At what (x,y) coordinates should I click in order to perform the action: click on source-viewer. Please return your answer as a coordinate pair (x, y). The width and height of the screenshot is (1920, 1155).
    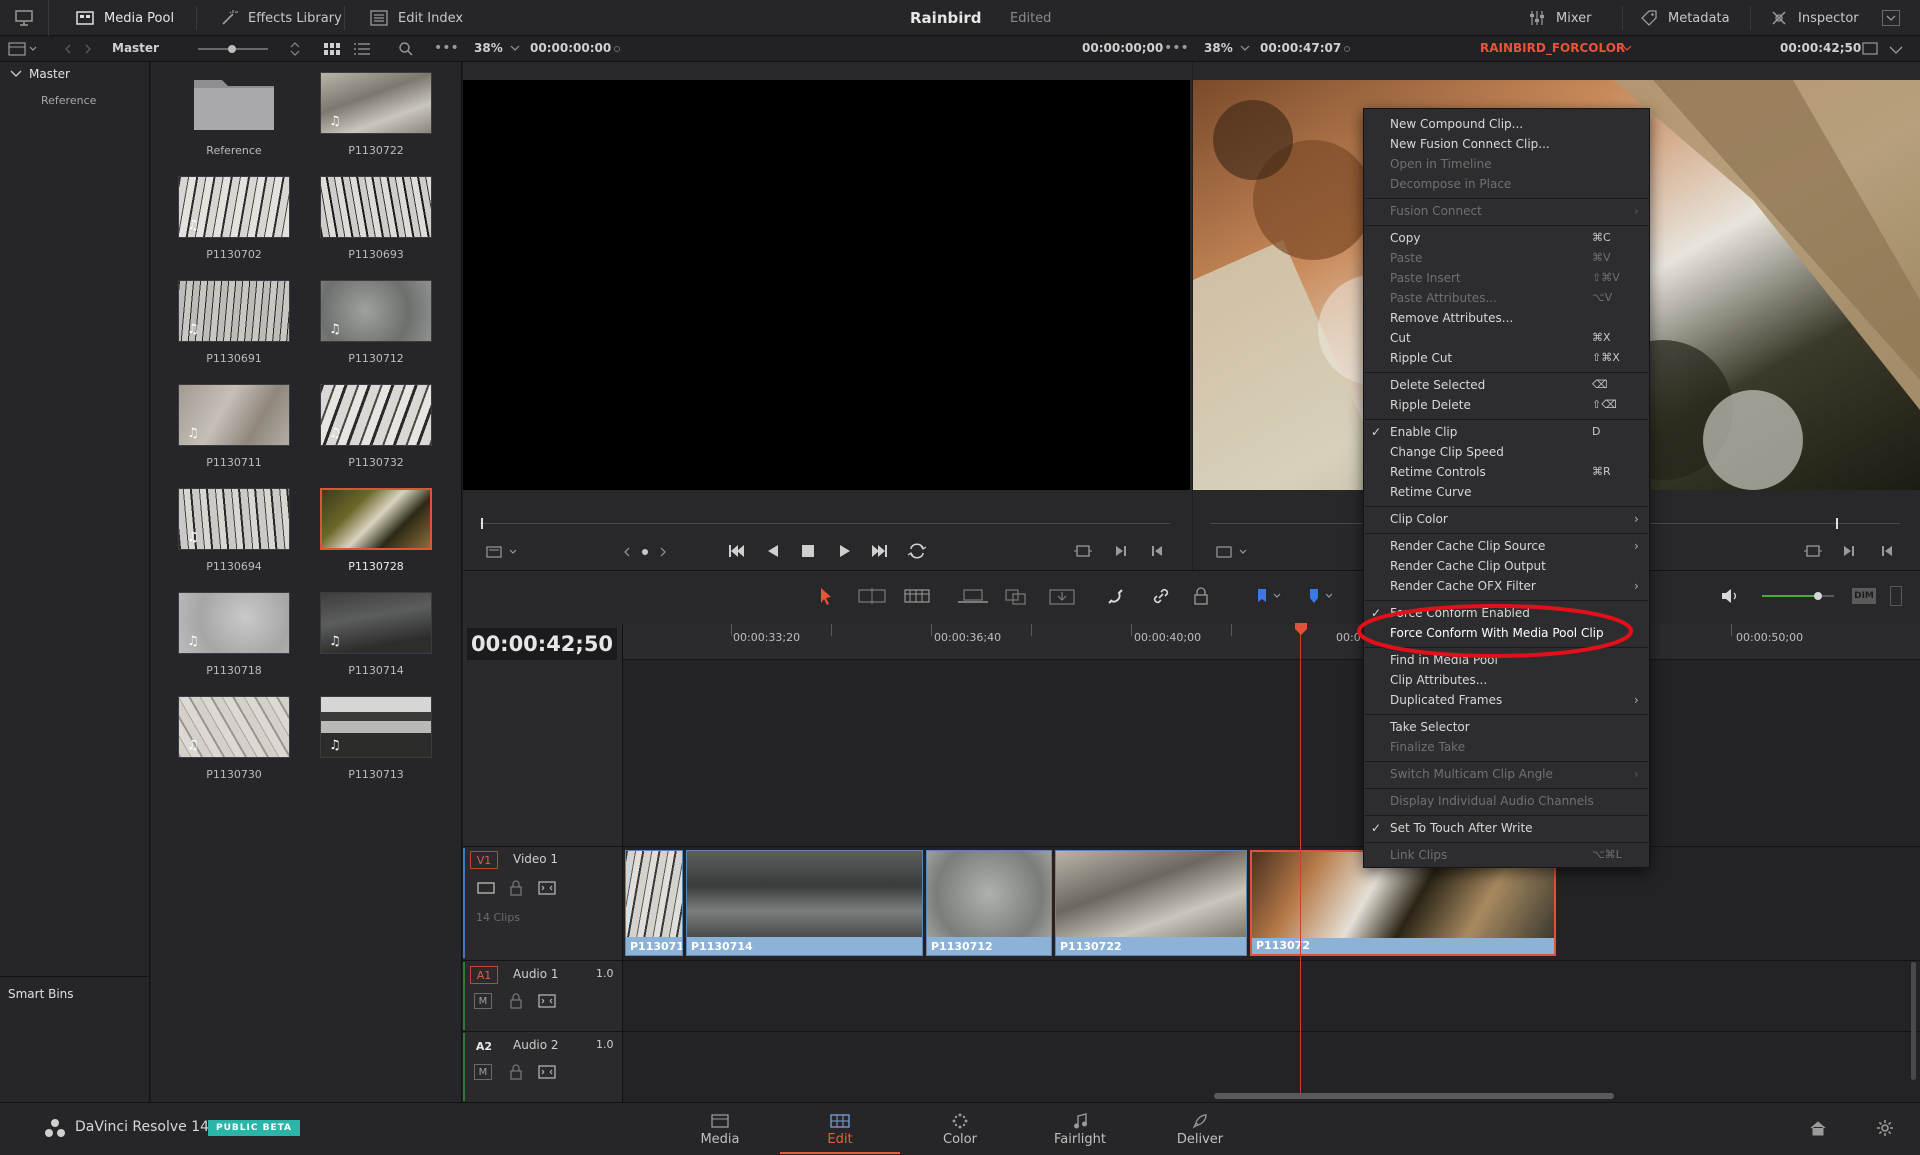
    Looking at the image, I should click on (826, 285).